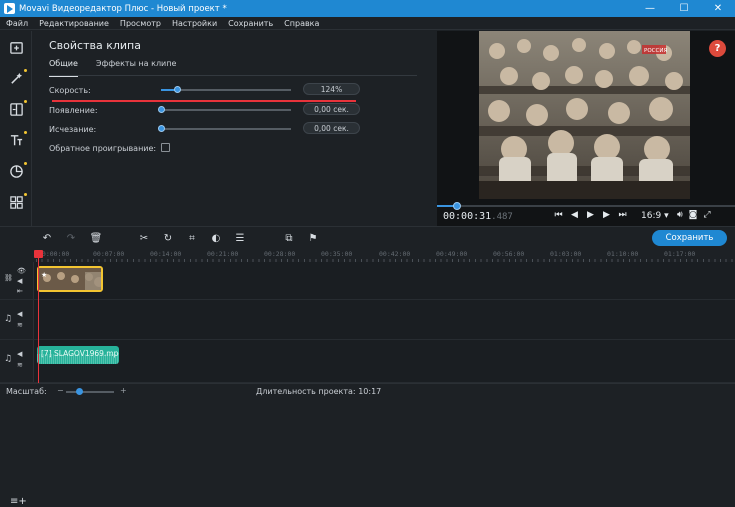 This screenshot has width=735, height=507. Describe the element at coordinates (684, 8) in the screenshot. I see `maximize-button: ☐` at that location.